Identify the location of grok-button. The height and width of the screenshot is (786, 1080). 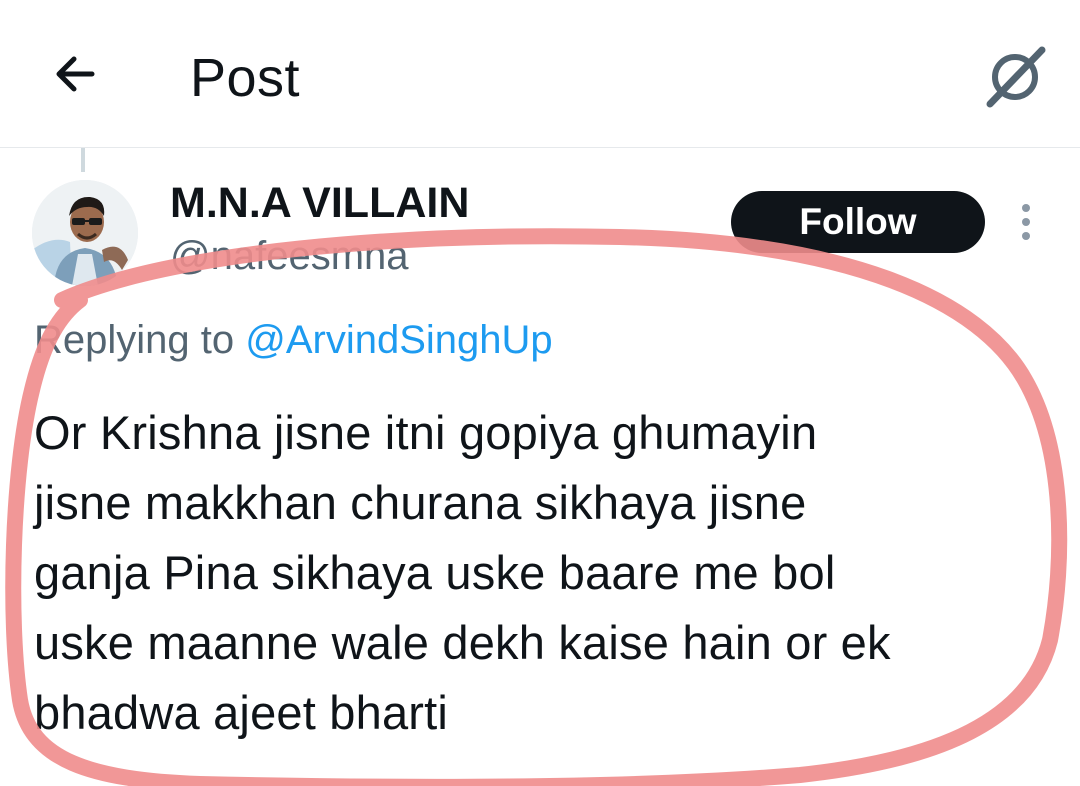
(1016, 76).